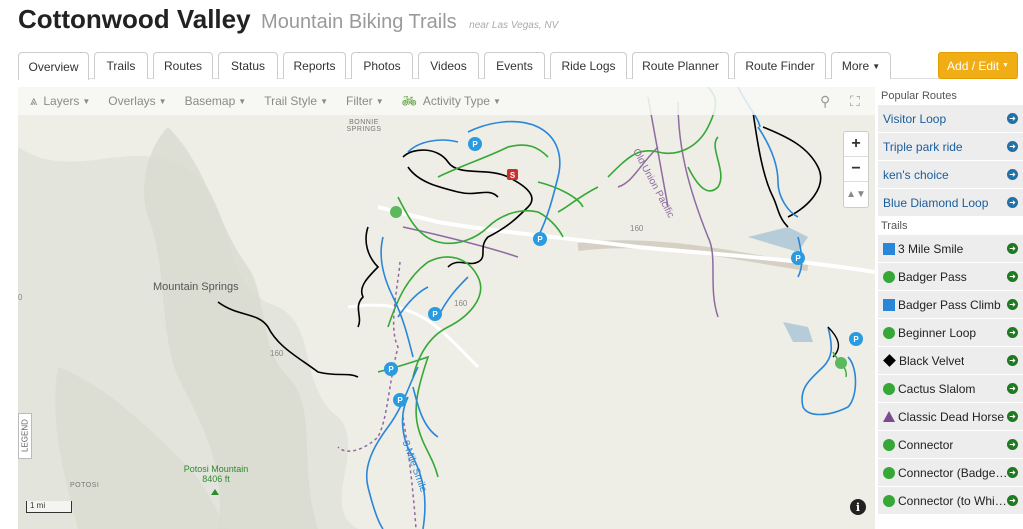 This screenshot has height=529, width=1023. What do you see at coordinates (950, 500) in the screenshot?
I see `trail-item: Connector (to Whitney) ➜` at bounding box center [950, 500].